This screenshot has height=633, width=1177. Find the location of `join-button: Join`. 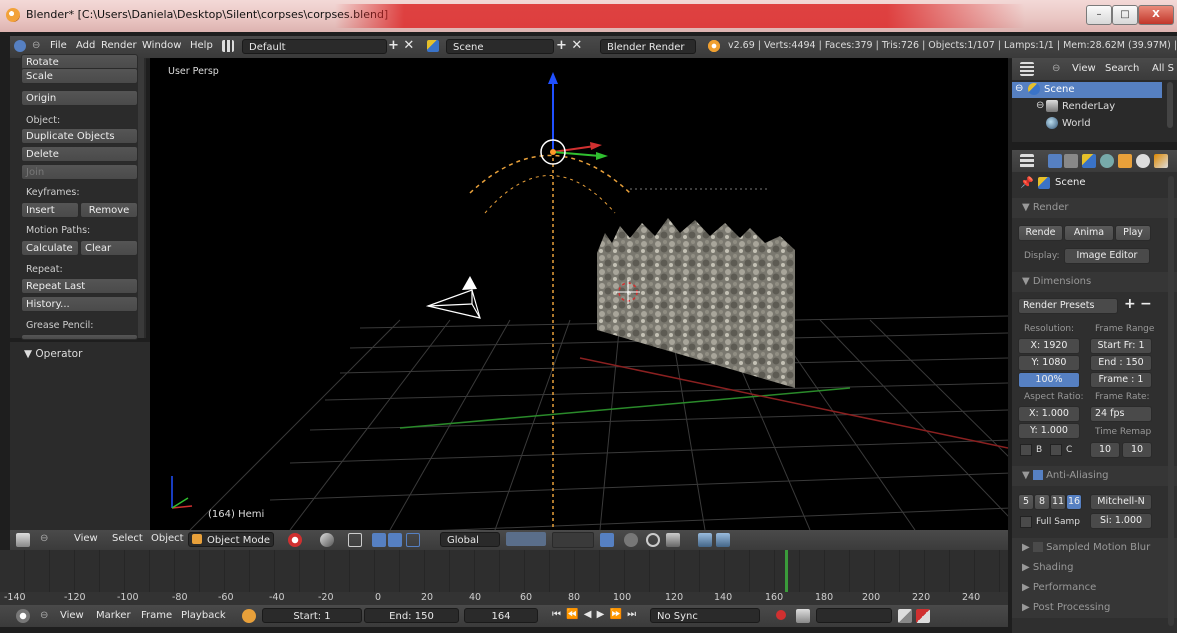

join-button: Join is located at coordinates (79, 172).